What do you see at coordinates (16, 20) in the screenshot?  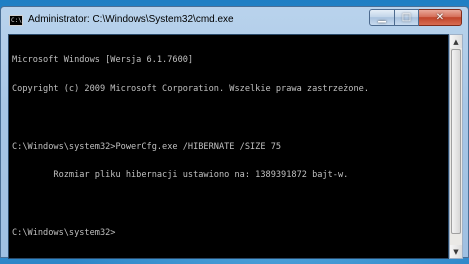 I see `cmd-icon: C:\` at bounding box center [16, 20].